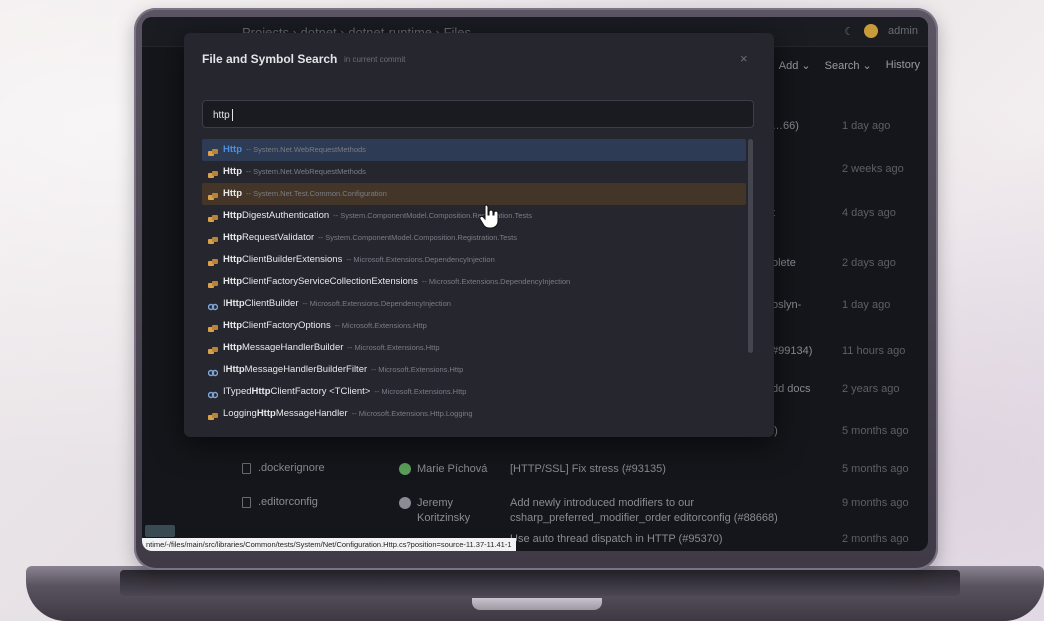 The width and height of the screenshot is (1044, 621). What do you see at coordinates (330, 281) in the screenshot?
I see `result-name-suffix: ClientFactoryServiceCollectionExtensions` at bounding box center [330, 281].